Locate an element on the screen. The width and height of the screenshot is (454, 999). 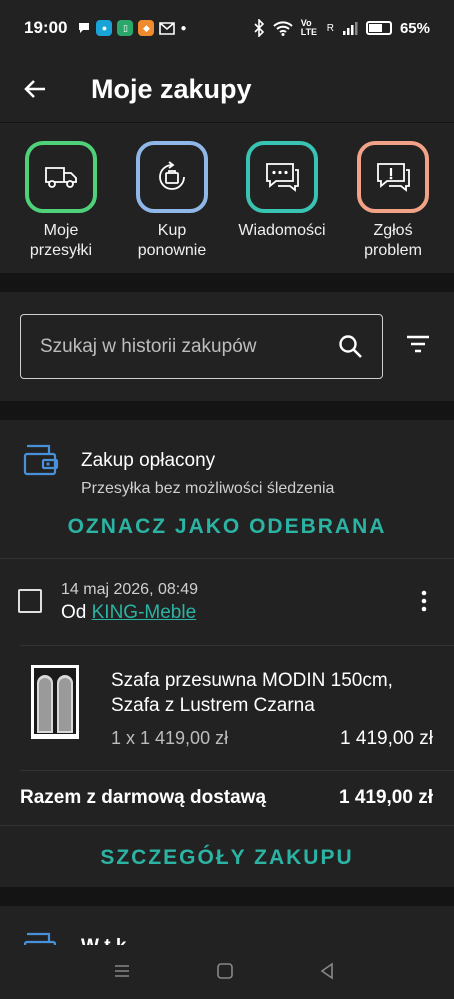
search-section: Szukaj w historii zakupów is located at coordinates (227, 346).